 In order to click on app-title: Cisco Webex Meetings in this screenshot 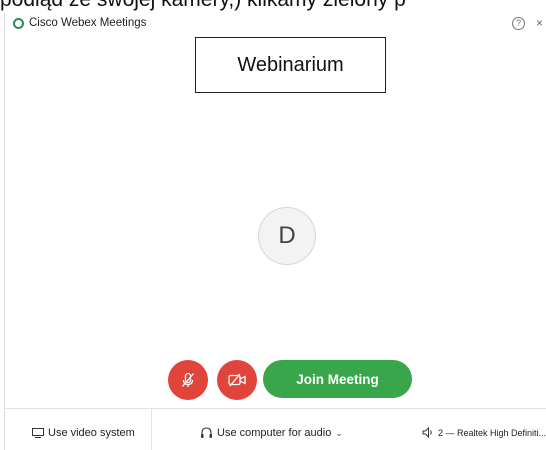, I will do `click(88, 23)`.